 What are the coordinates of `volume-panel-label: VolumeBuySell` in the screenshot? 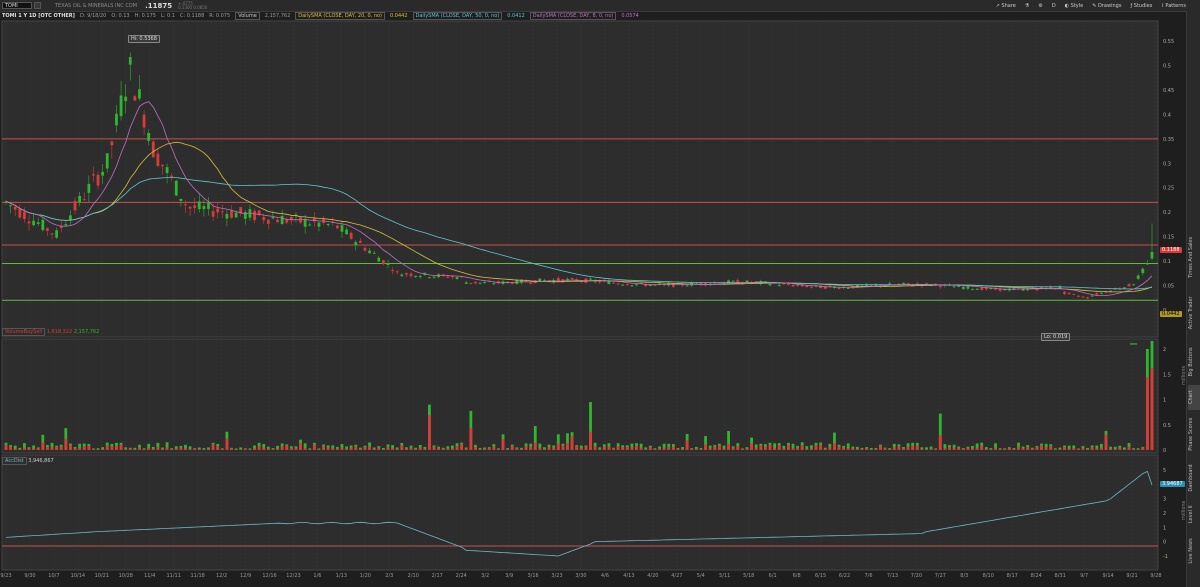 It's located at (24, 332).